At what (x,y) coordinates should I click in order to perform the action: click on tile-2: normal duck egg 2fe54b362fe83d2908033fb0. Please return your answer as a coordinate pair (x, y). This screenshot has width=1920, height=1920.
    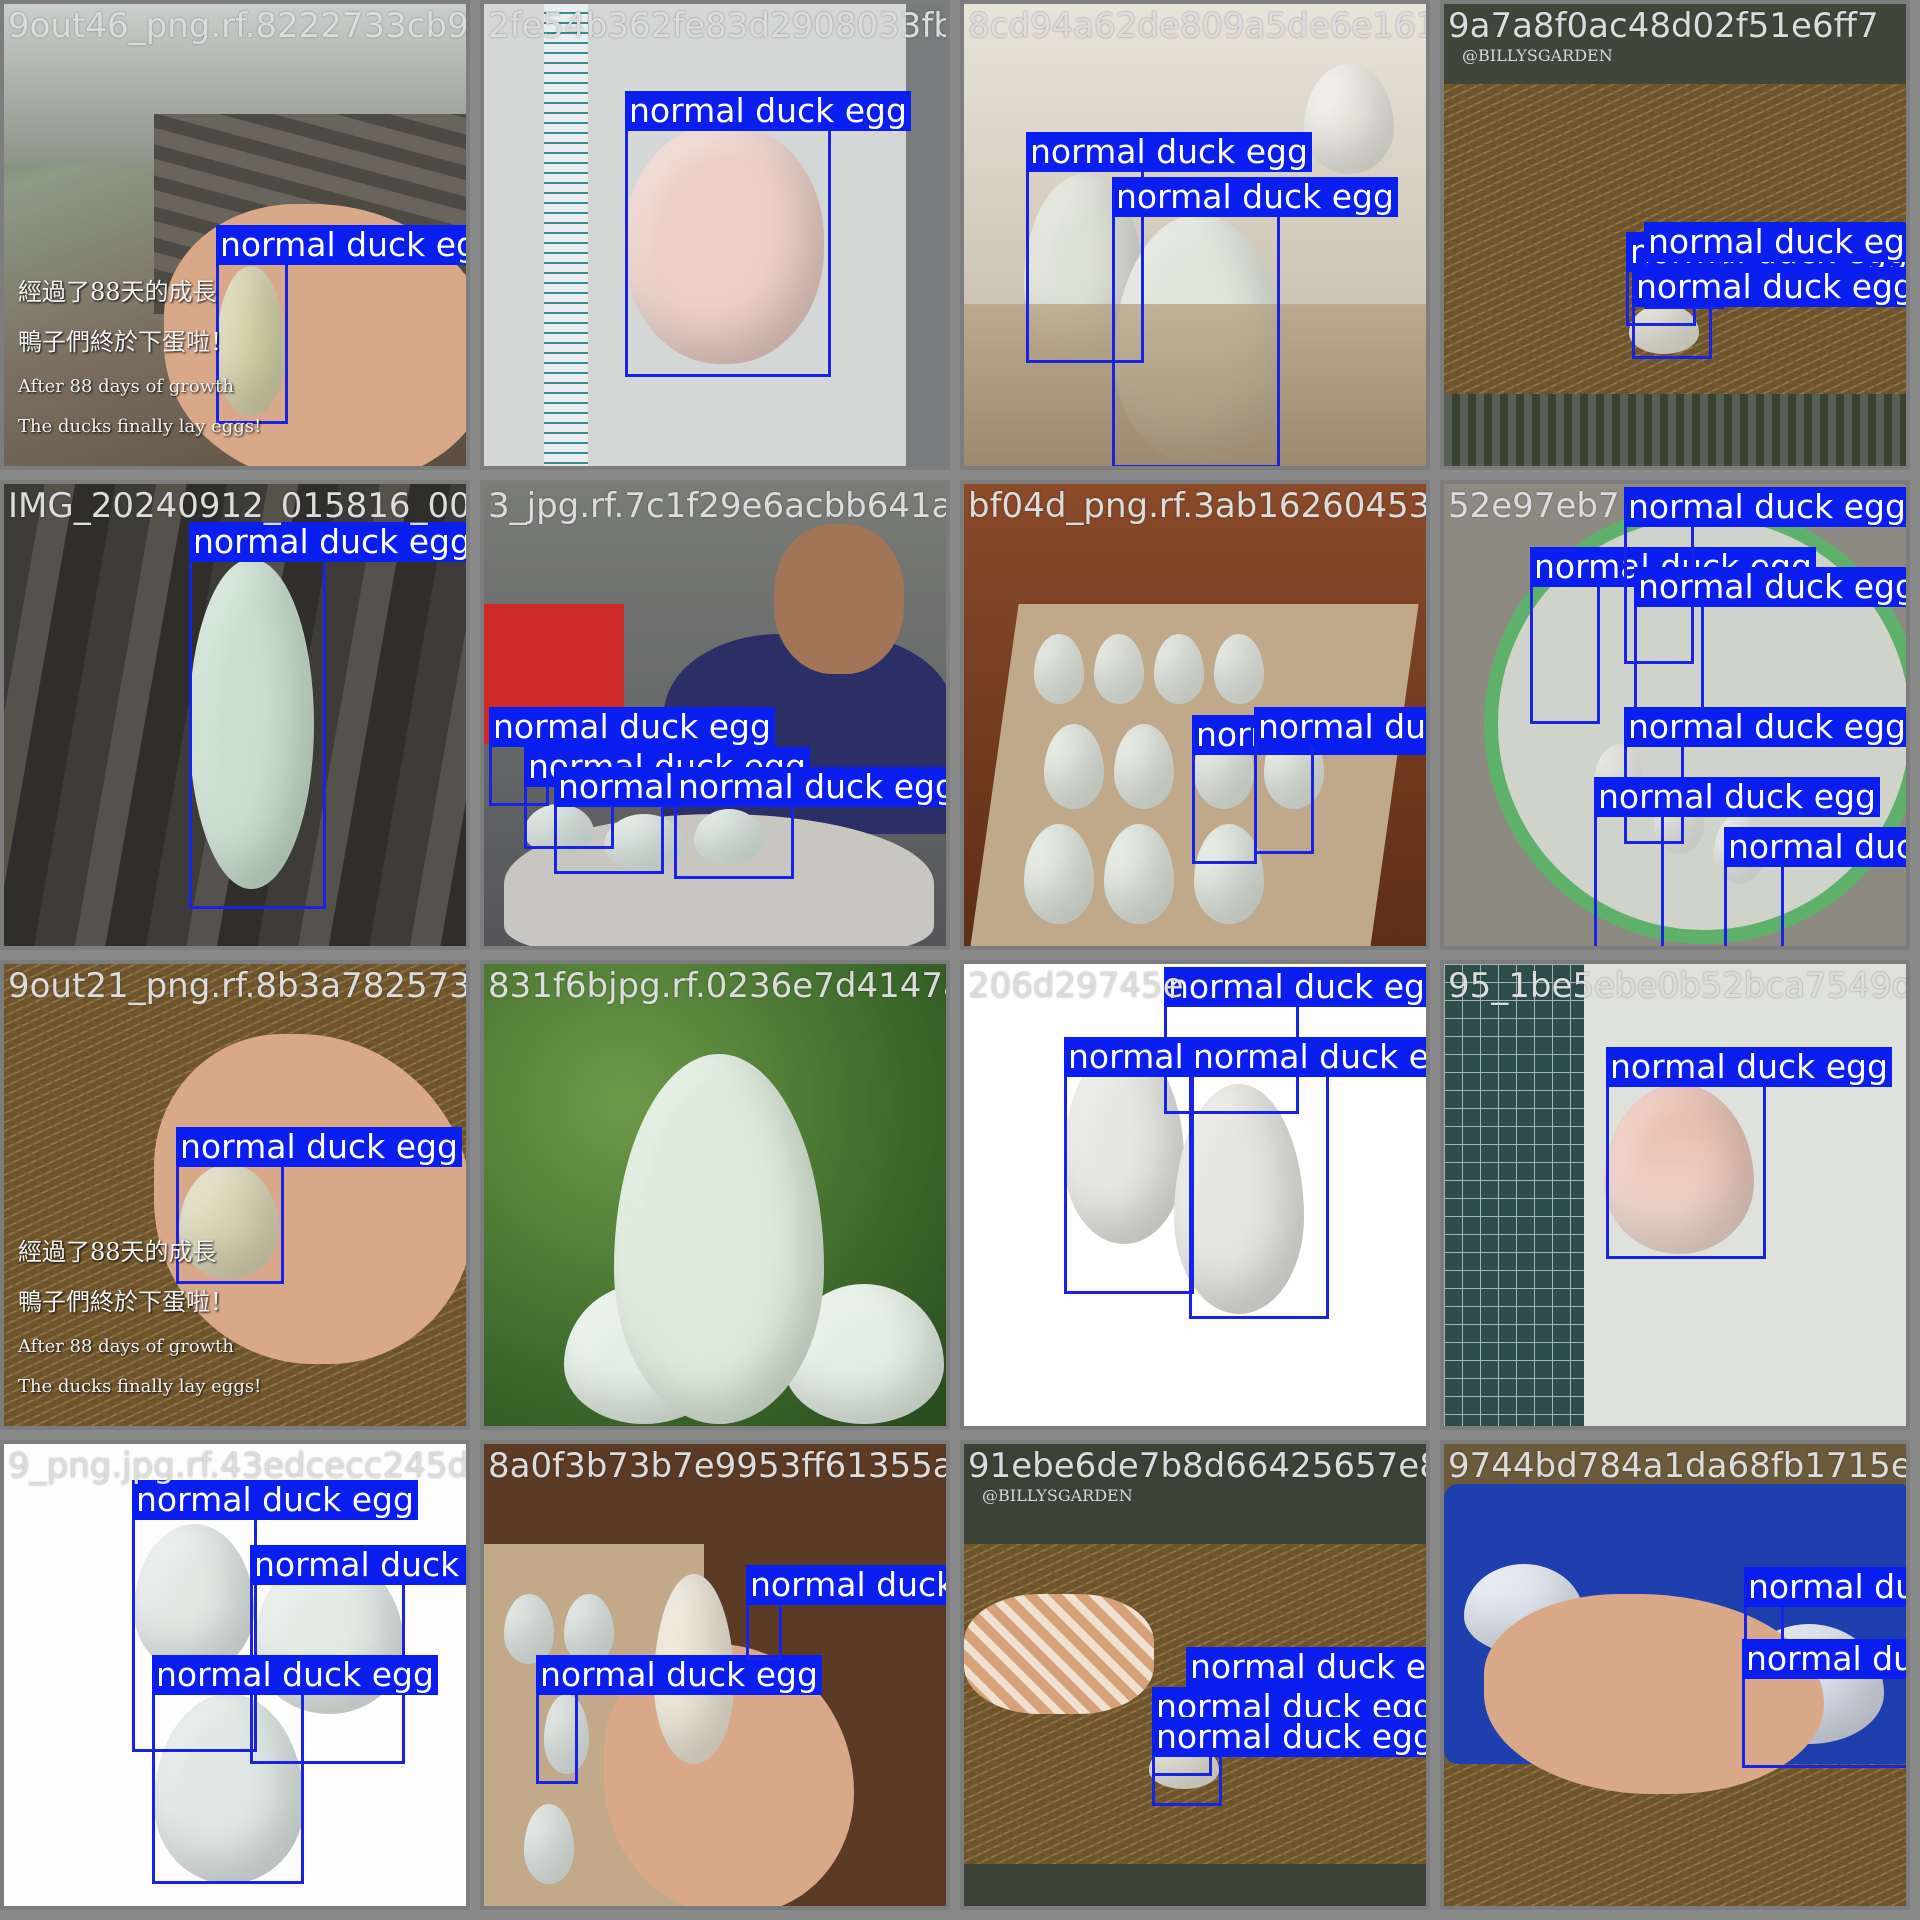
    Looking at the image, I should click on (715, 235).